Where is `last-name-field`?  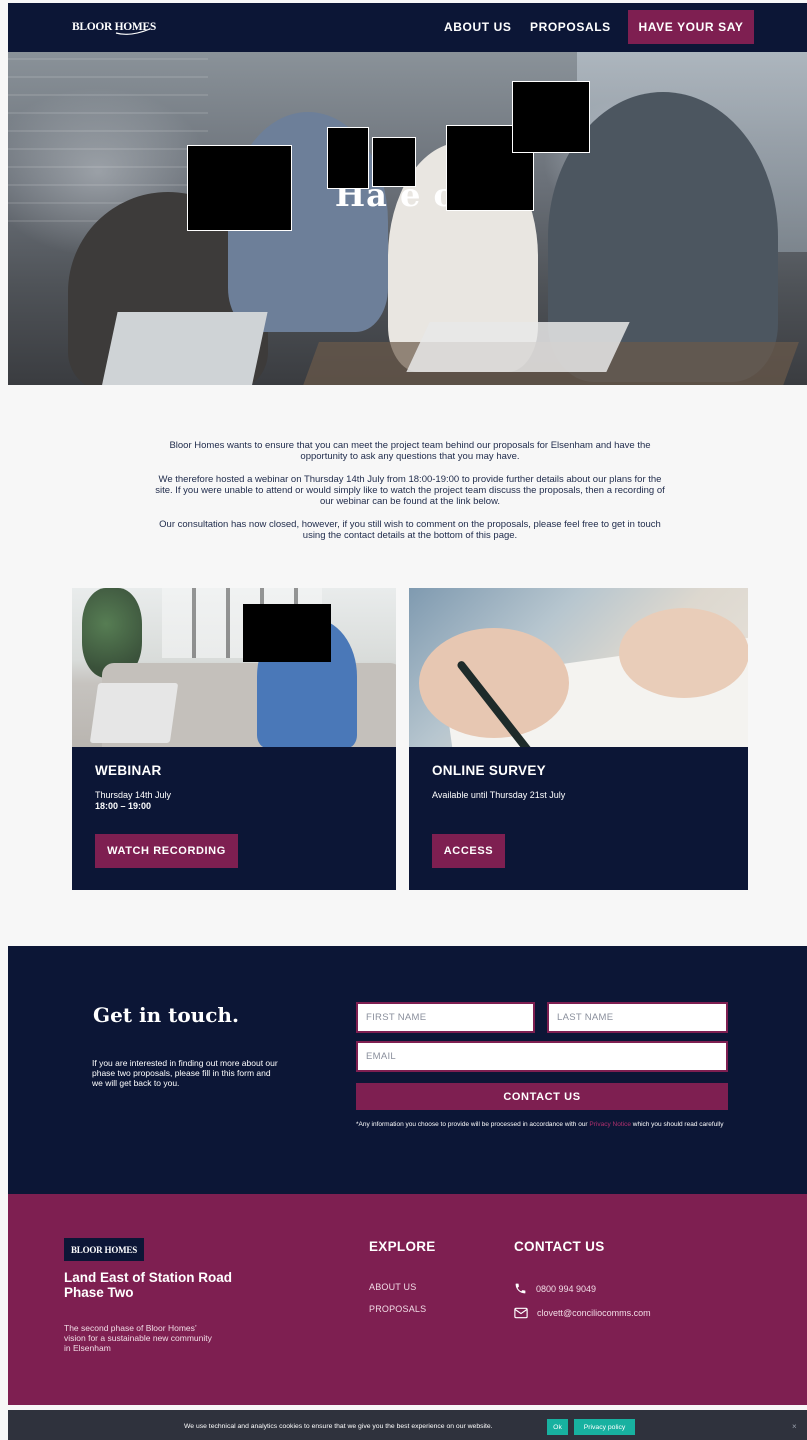 last-name-field is located at coordinates (637, 1017).